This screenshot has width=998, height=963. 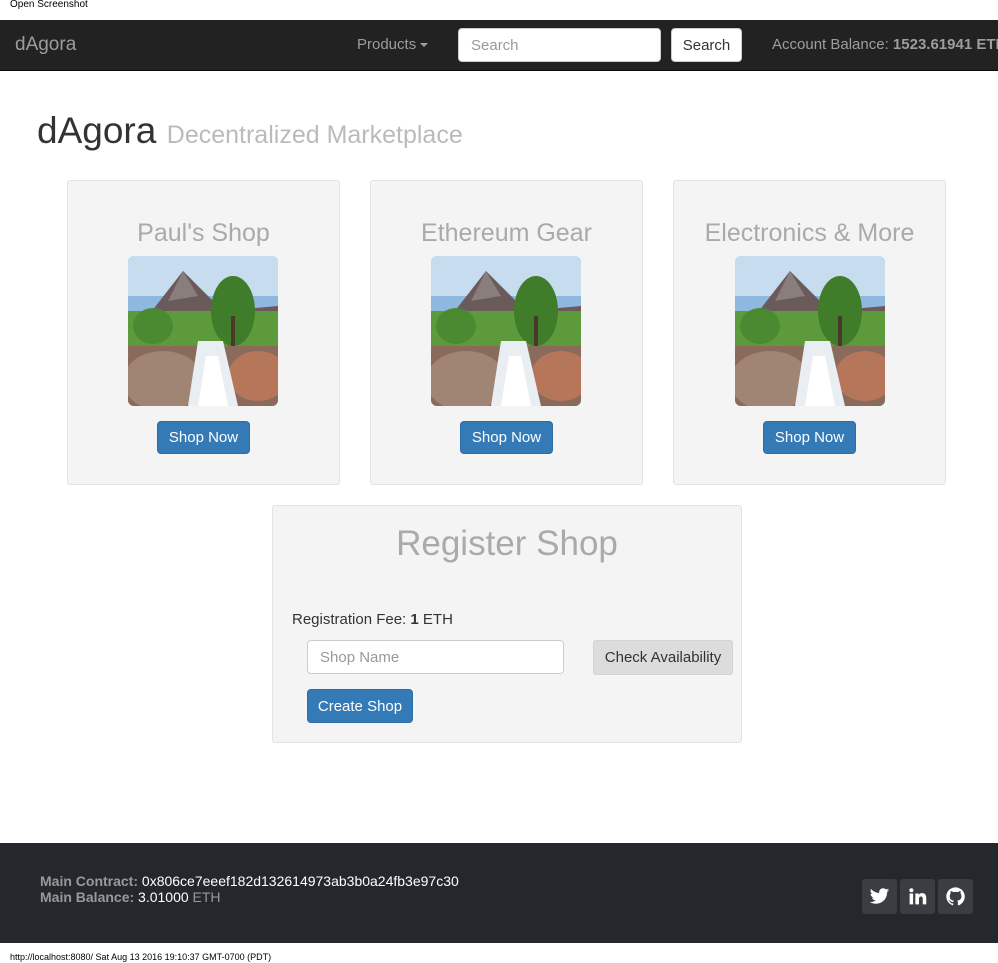 I want to click on registration-fee: Registration Fee: 1 ETH, so click(x=372, y=620).